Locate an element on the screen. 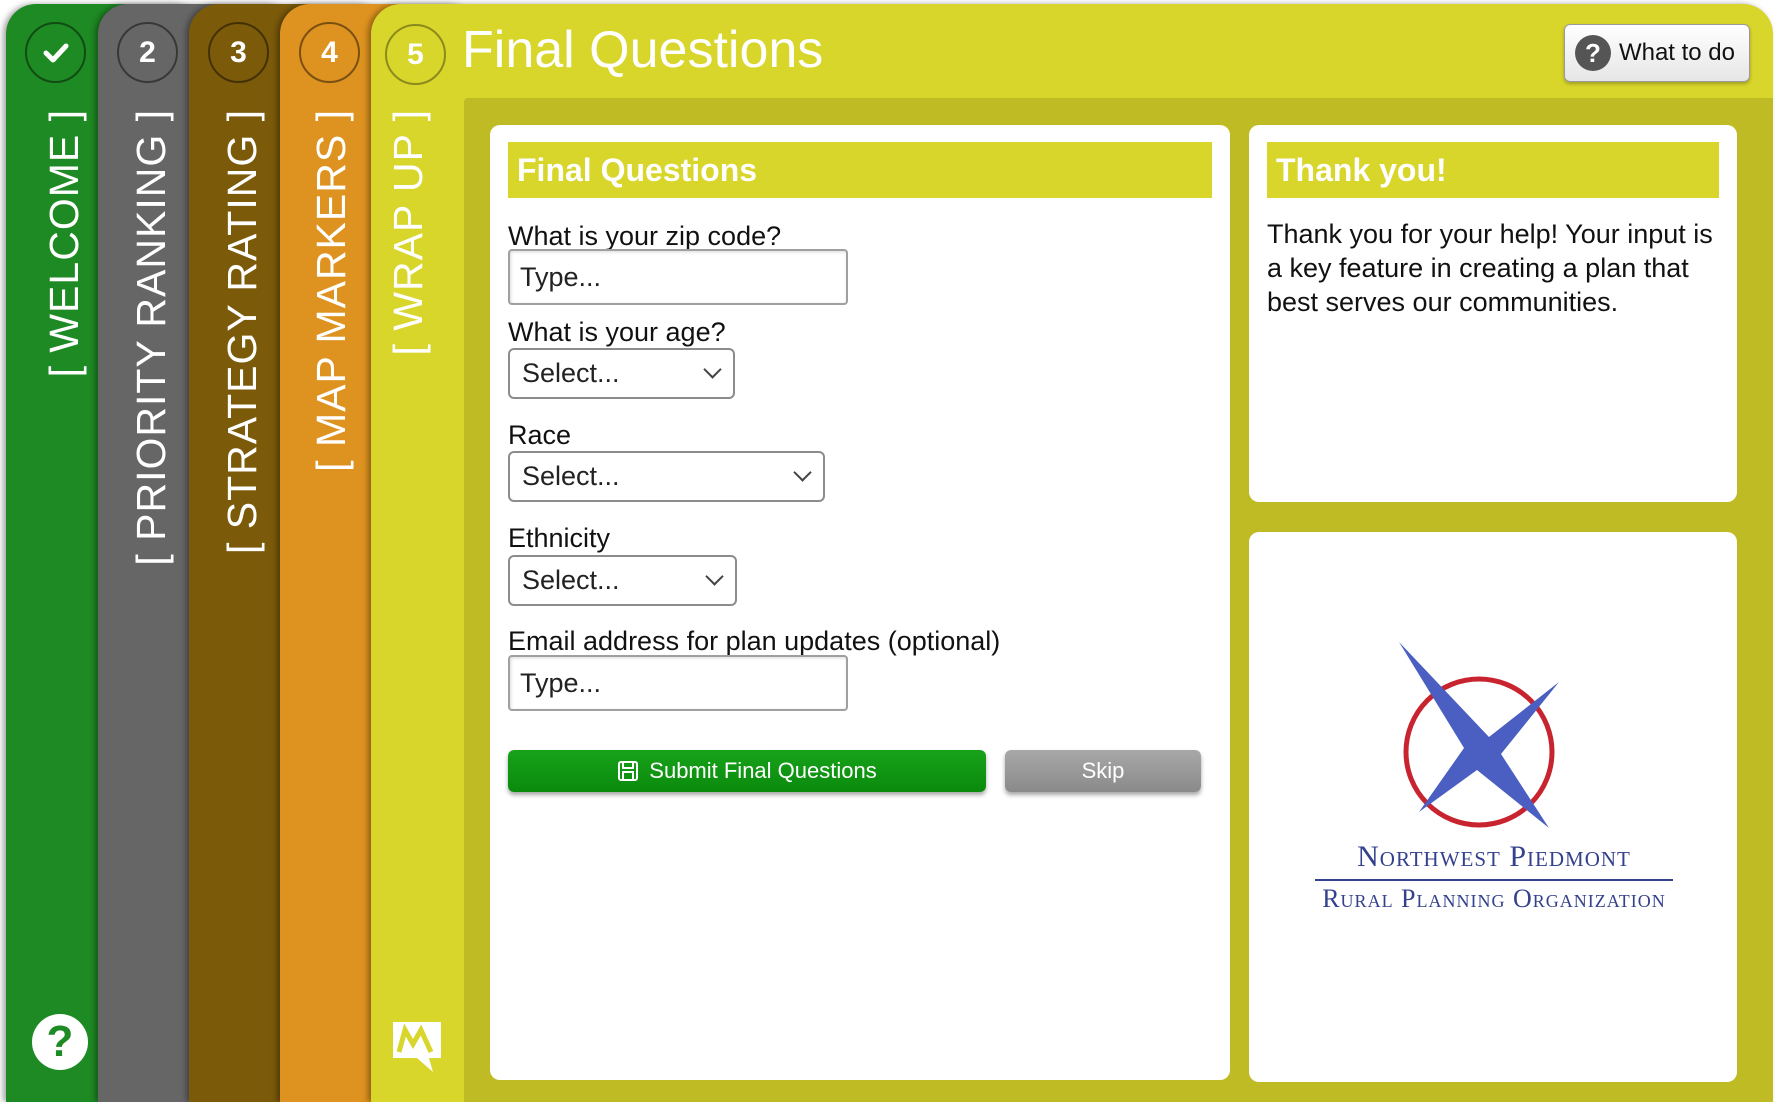 This screenshot has height=1102, width=1777. org-name-line2: Rural Planning Organization is located at coordinates (1494, 898).